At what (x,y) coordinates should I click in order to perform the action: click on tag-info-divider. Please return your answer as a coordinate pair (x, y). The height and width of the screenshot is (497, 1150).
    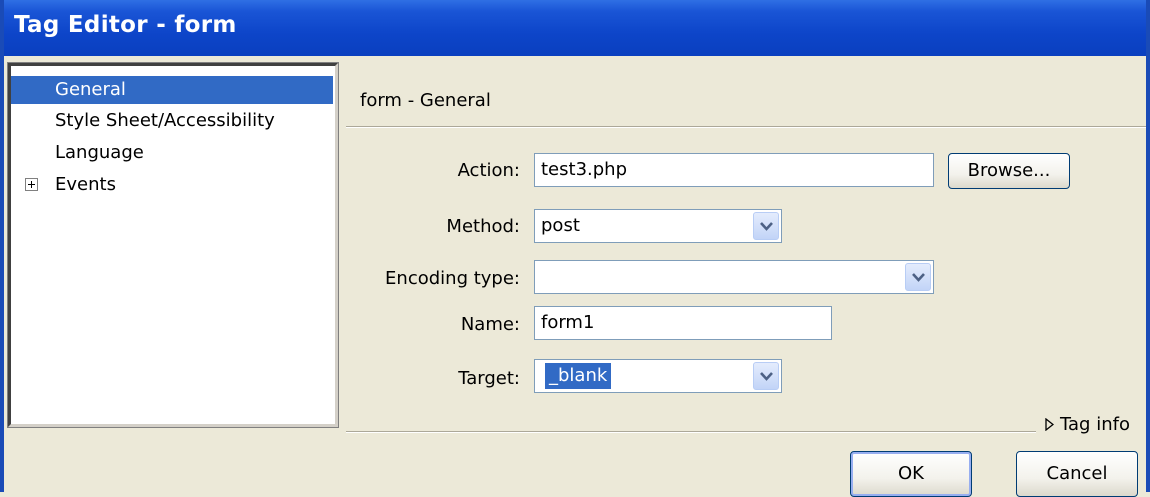
    Looking at the image, I should click on (691, 432).